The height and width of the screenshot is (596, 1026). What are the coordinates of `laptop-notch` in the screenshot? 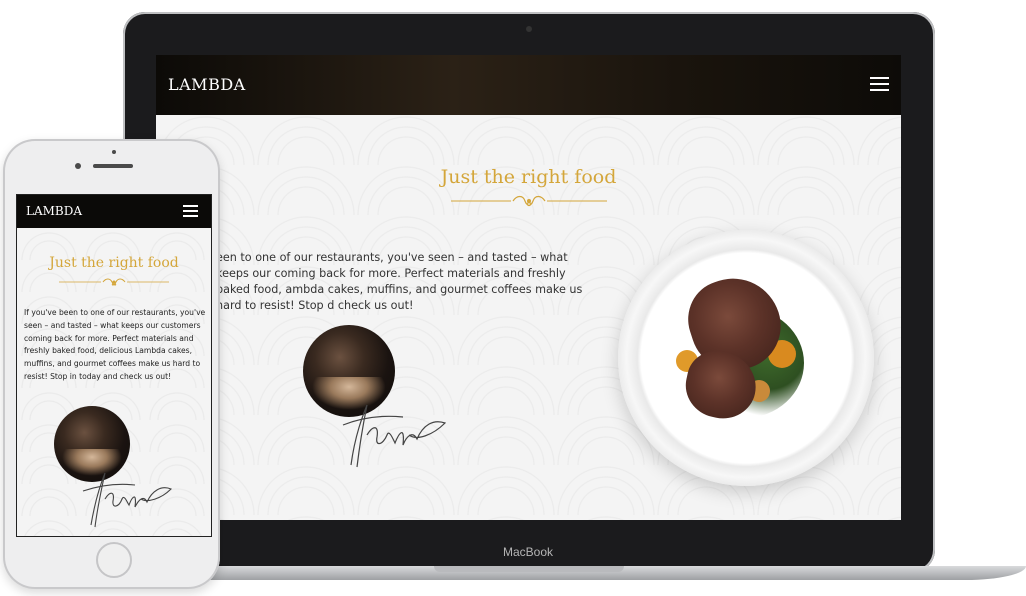 It's located at (529, 569).